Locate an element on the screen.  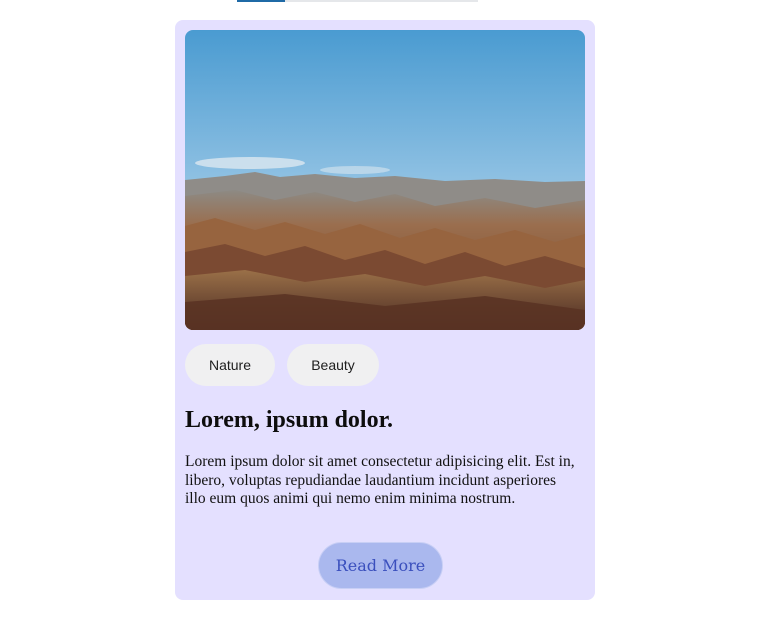
top-progress-bar is located at coordinates (357, 1).